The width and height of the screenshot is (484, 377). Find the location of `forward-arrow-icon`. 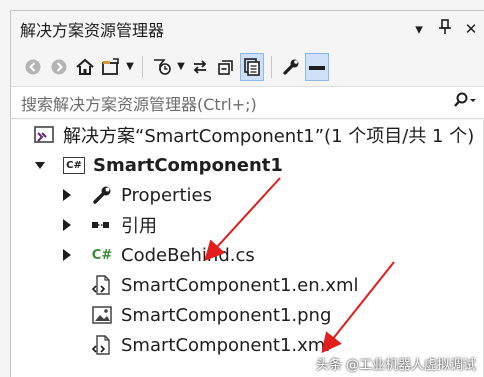

forward-arrow-icon is located at coordinates (59, 66).